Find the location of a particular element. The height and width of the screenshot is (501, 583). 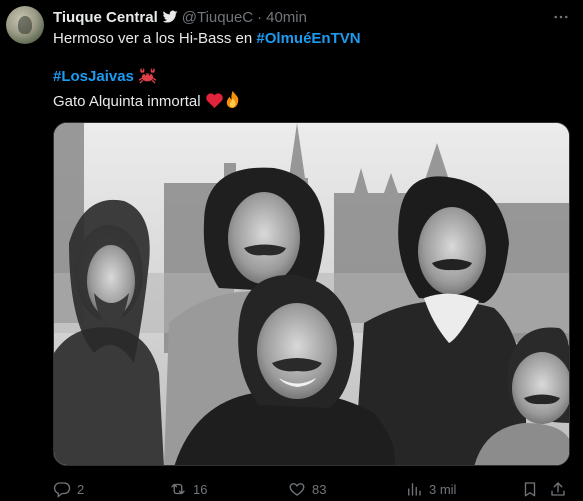

like-count: 83 is located at coordinates (319, 489).